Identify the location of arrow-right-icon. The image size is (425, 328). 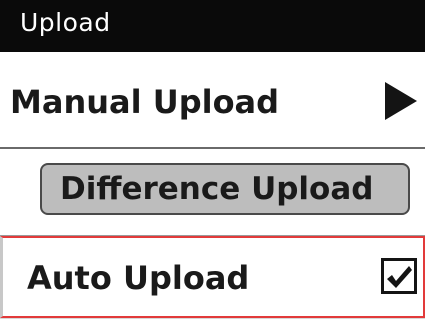
(401, 101).